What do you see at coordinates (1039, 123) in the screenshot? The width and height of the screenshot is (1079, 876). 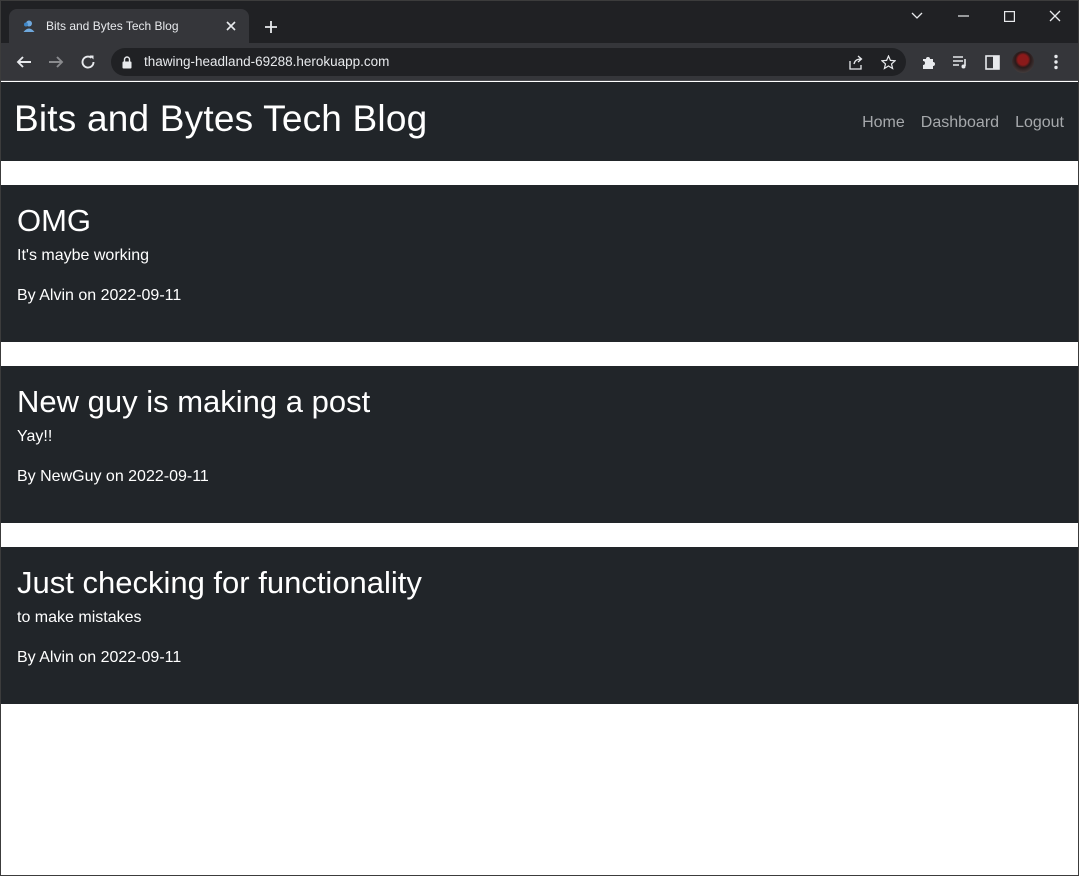 I see `nav-logout-link: Logout` at bounding box center [1039, 123].